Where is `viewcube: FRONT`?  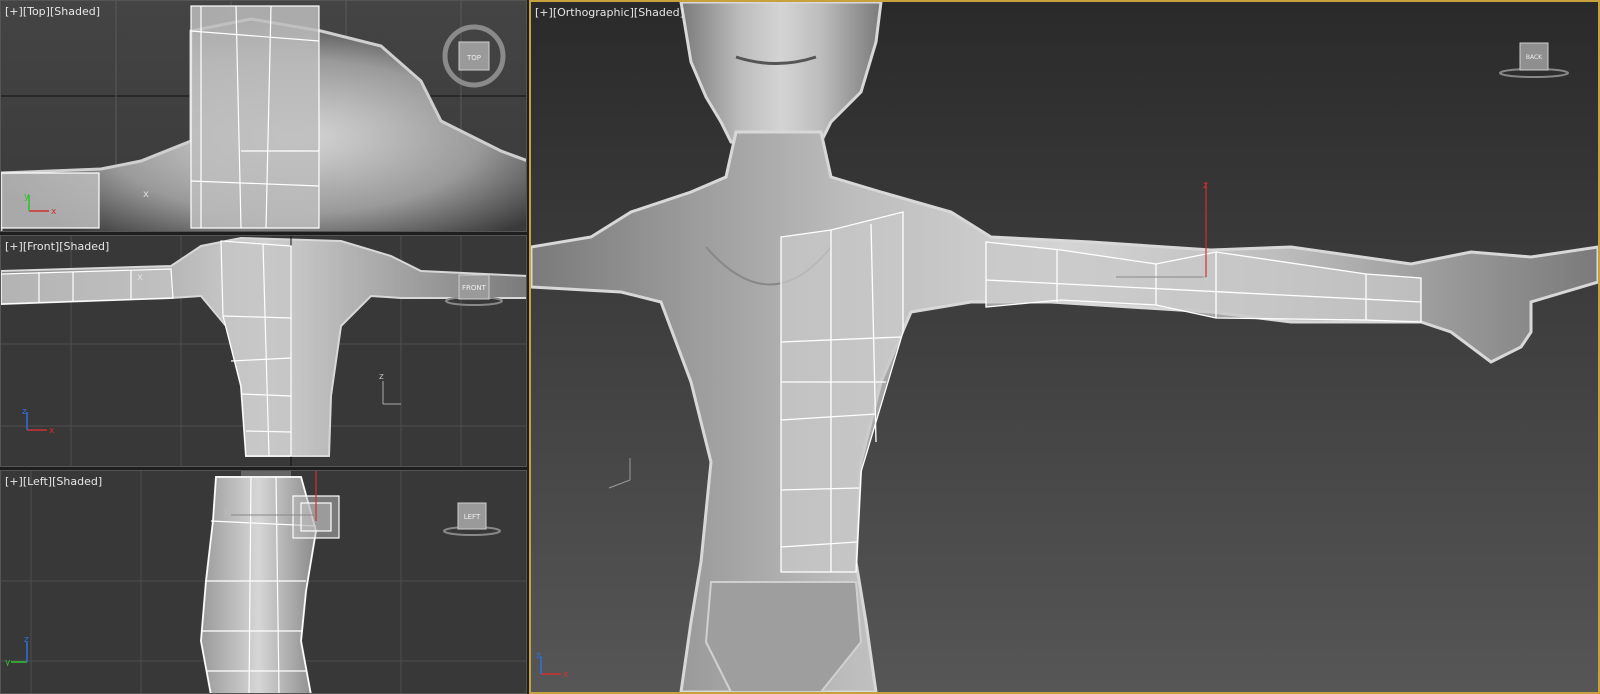 viewcube: FRONT is located at coordinates (474, 291).